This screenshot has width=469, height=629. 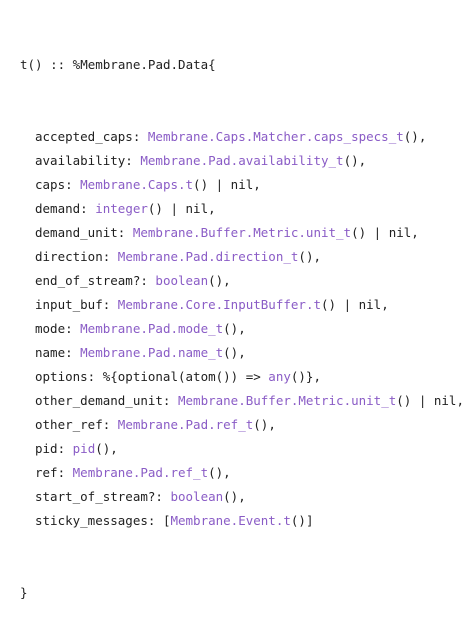 I want to click on typespec-field: ref: Membrane.Pad.ref_t(),, so click(x=242, y=473).